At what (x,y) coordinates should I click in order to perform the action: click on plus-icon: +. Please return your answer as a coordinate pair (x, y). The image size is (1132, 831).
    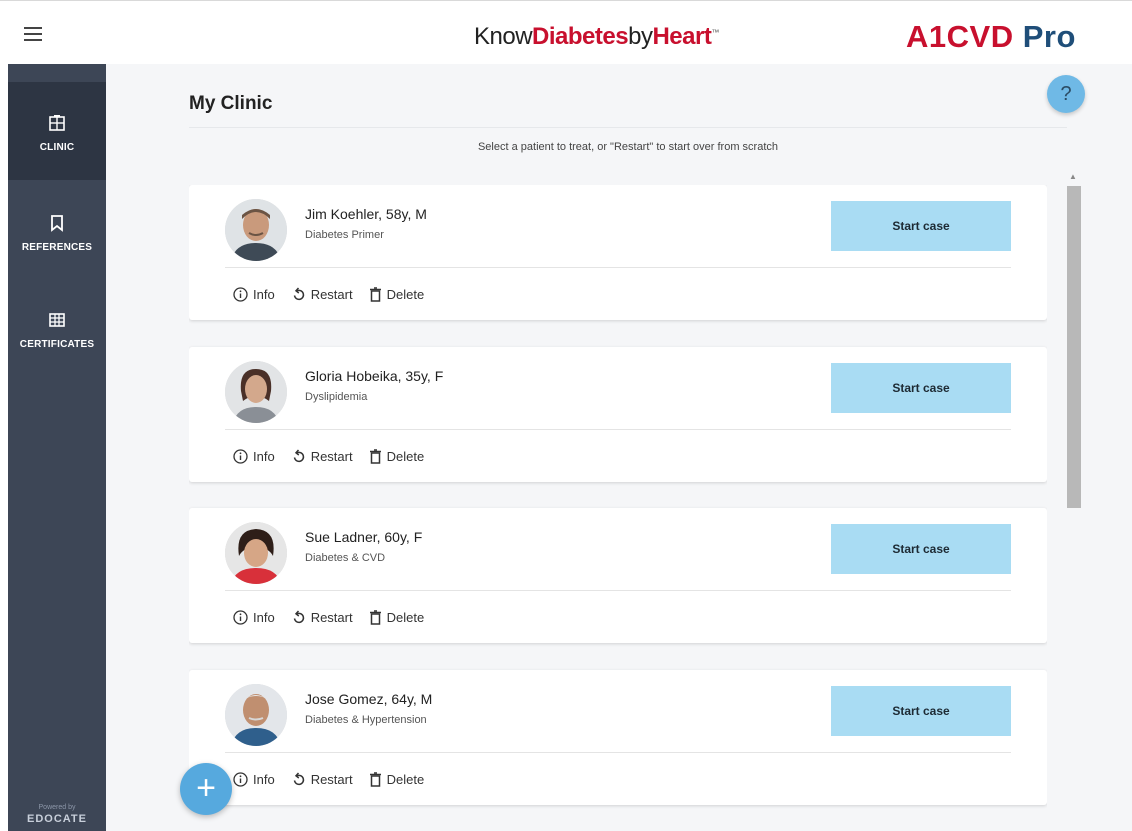
    Looking at the image, I should click on (206, 788).